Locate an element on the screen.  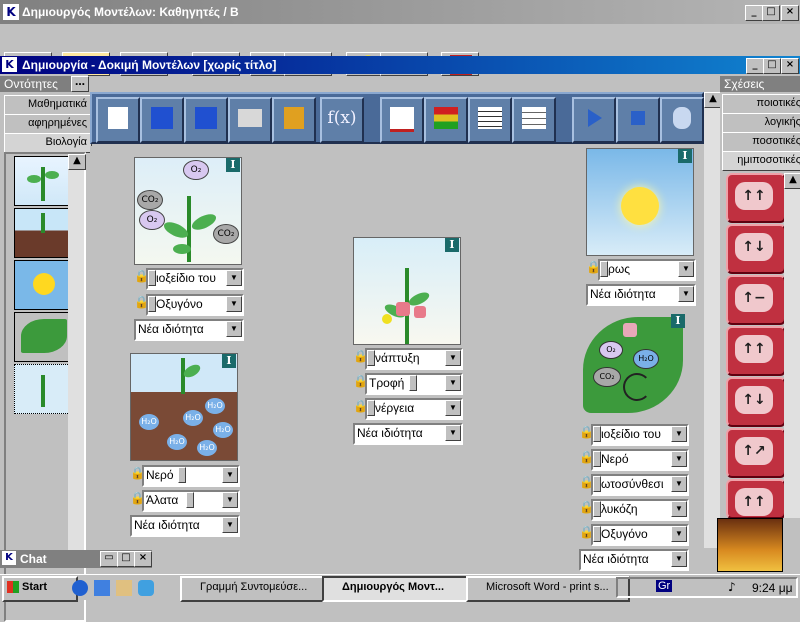
chat-titlebar: K Chat ▭ □ × is located at coordinates (76, 559).